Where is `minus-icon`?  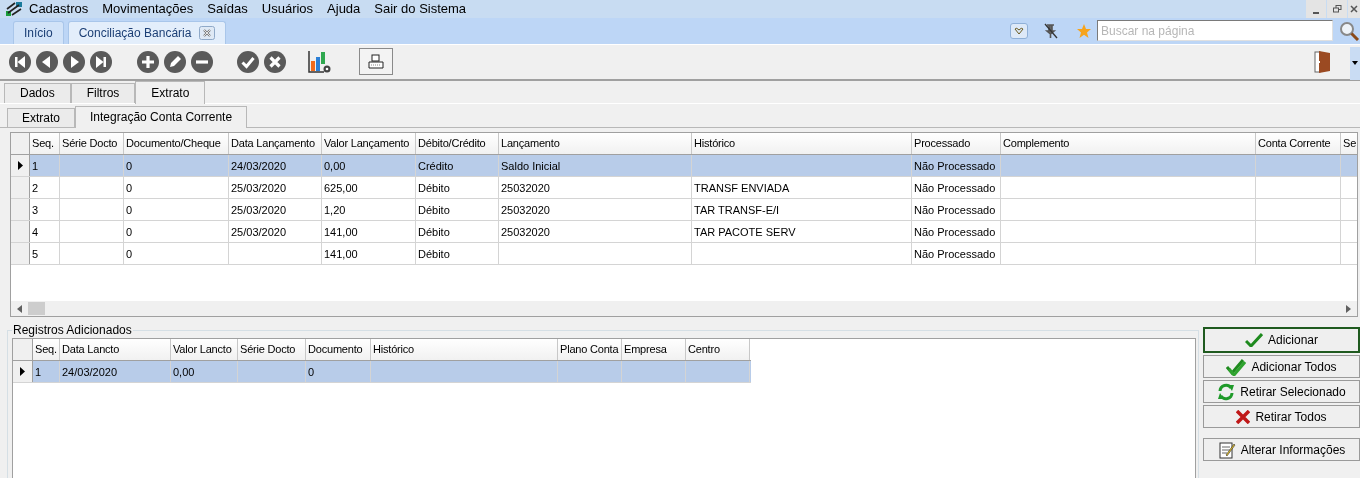
minus-icon is located at coordinates (202, 61).